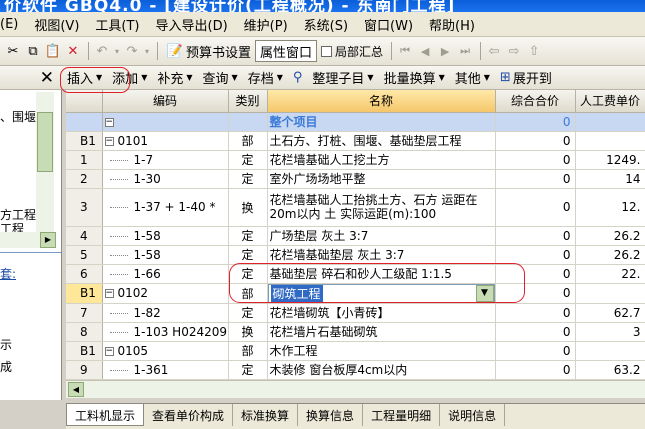 Image resolution: width=645 pixels, height=429 pixels. Describe the element at coordinates (535, 101) in the screenshot. I see `column-header-total: 综合合价` at that location.